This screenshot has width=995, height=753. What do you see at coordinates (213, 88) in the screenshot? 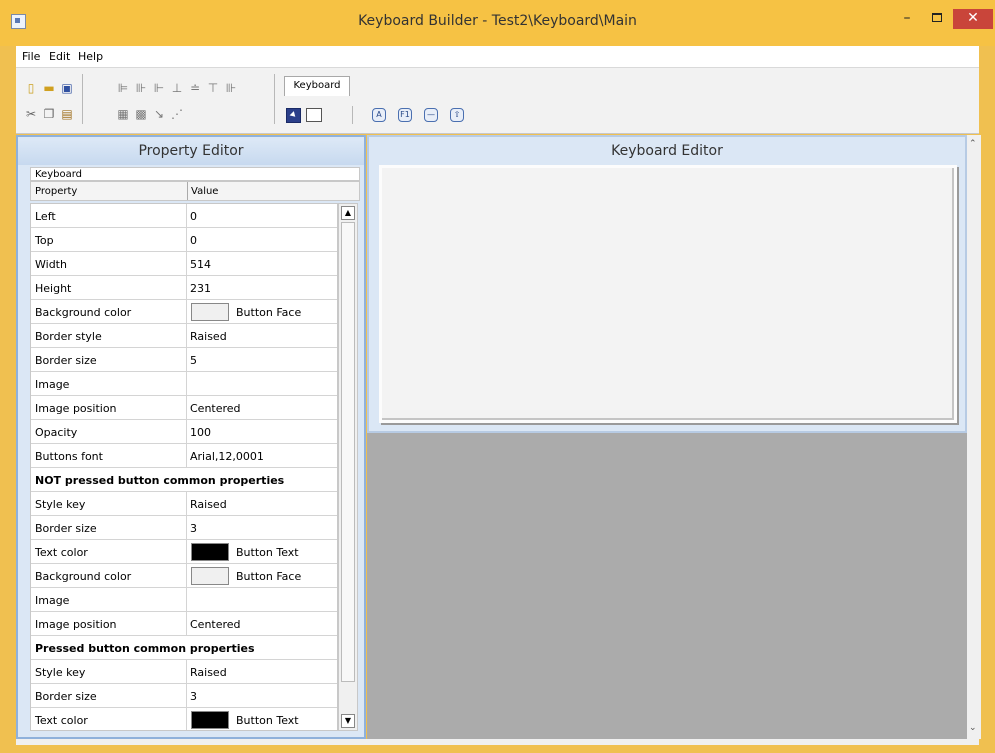
I see `align-bottom-icon: ⊤` at bounding box center [213, 88].